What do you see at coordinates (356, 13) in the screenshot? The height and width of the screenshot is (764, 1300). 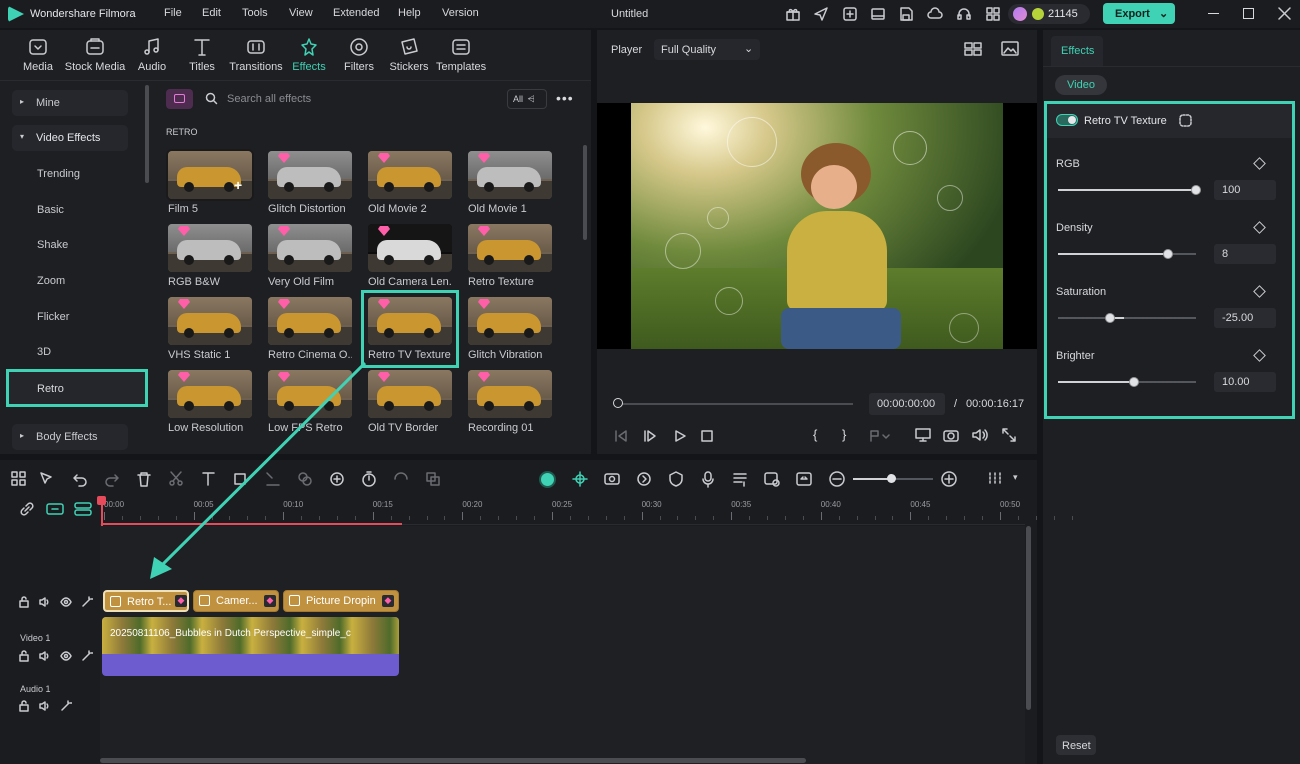 I see `menu-extended: Extended` at bounding box center [356, 13].